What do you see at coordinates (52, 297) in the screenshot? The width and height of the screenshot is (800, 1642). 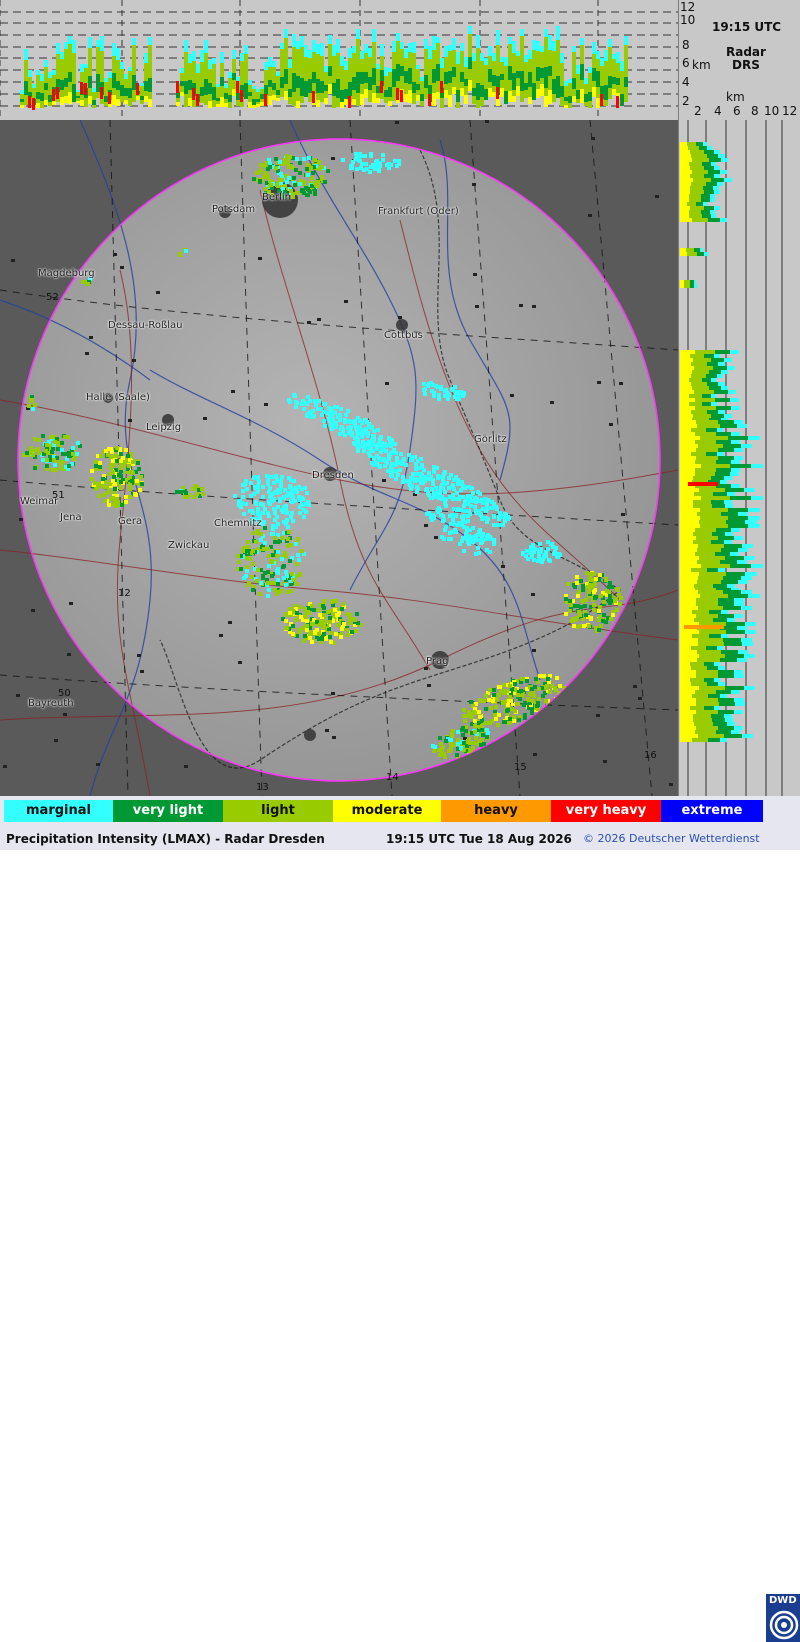 I see `lat-label: 52` at bounding box center [52, 297].